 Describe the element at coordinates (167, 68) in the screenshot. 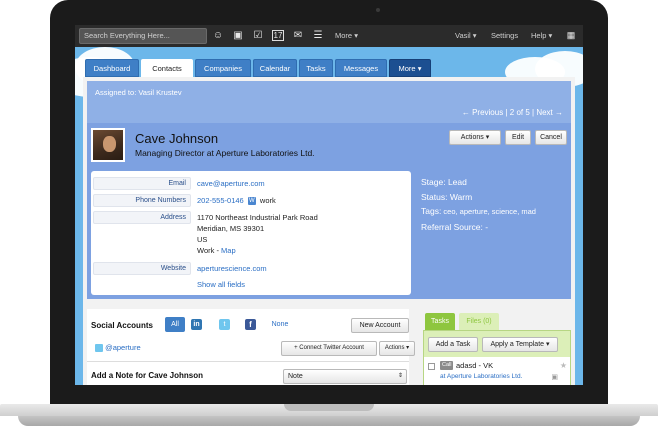

I see `tab-contacts: Contacts` at that location.